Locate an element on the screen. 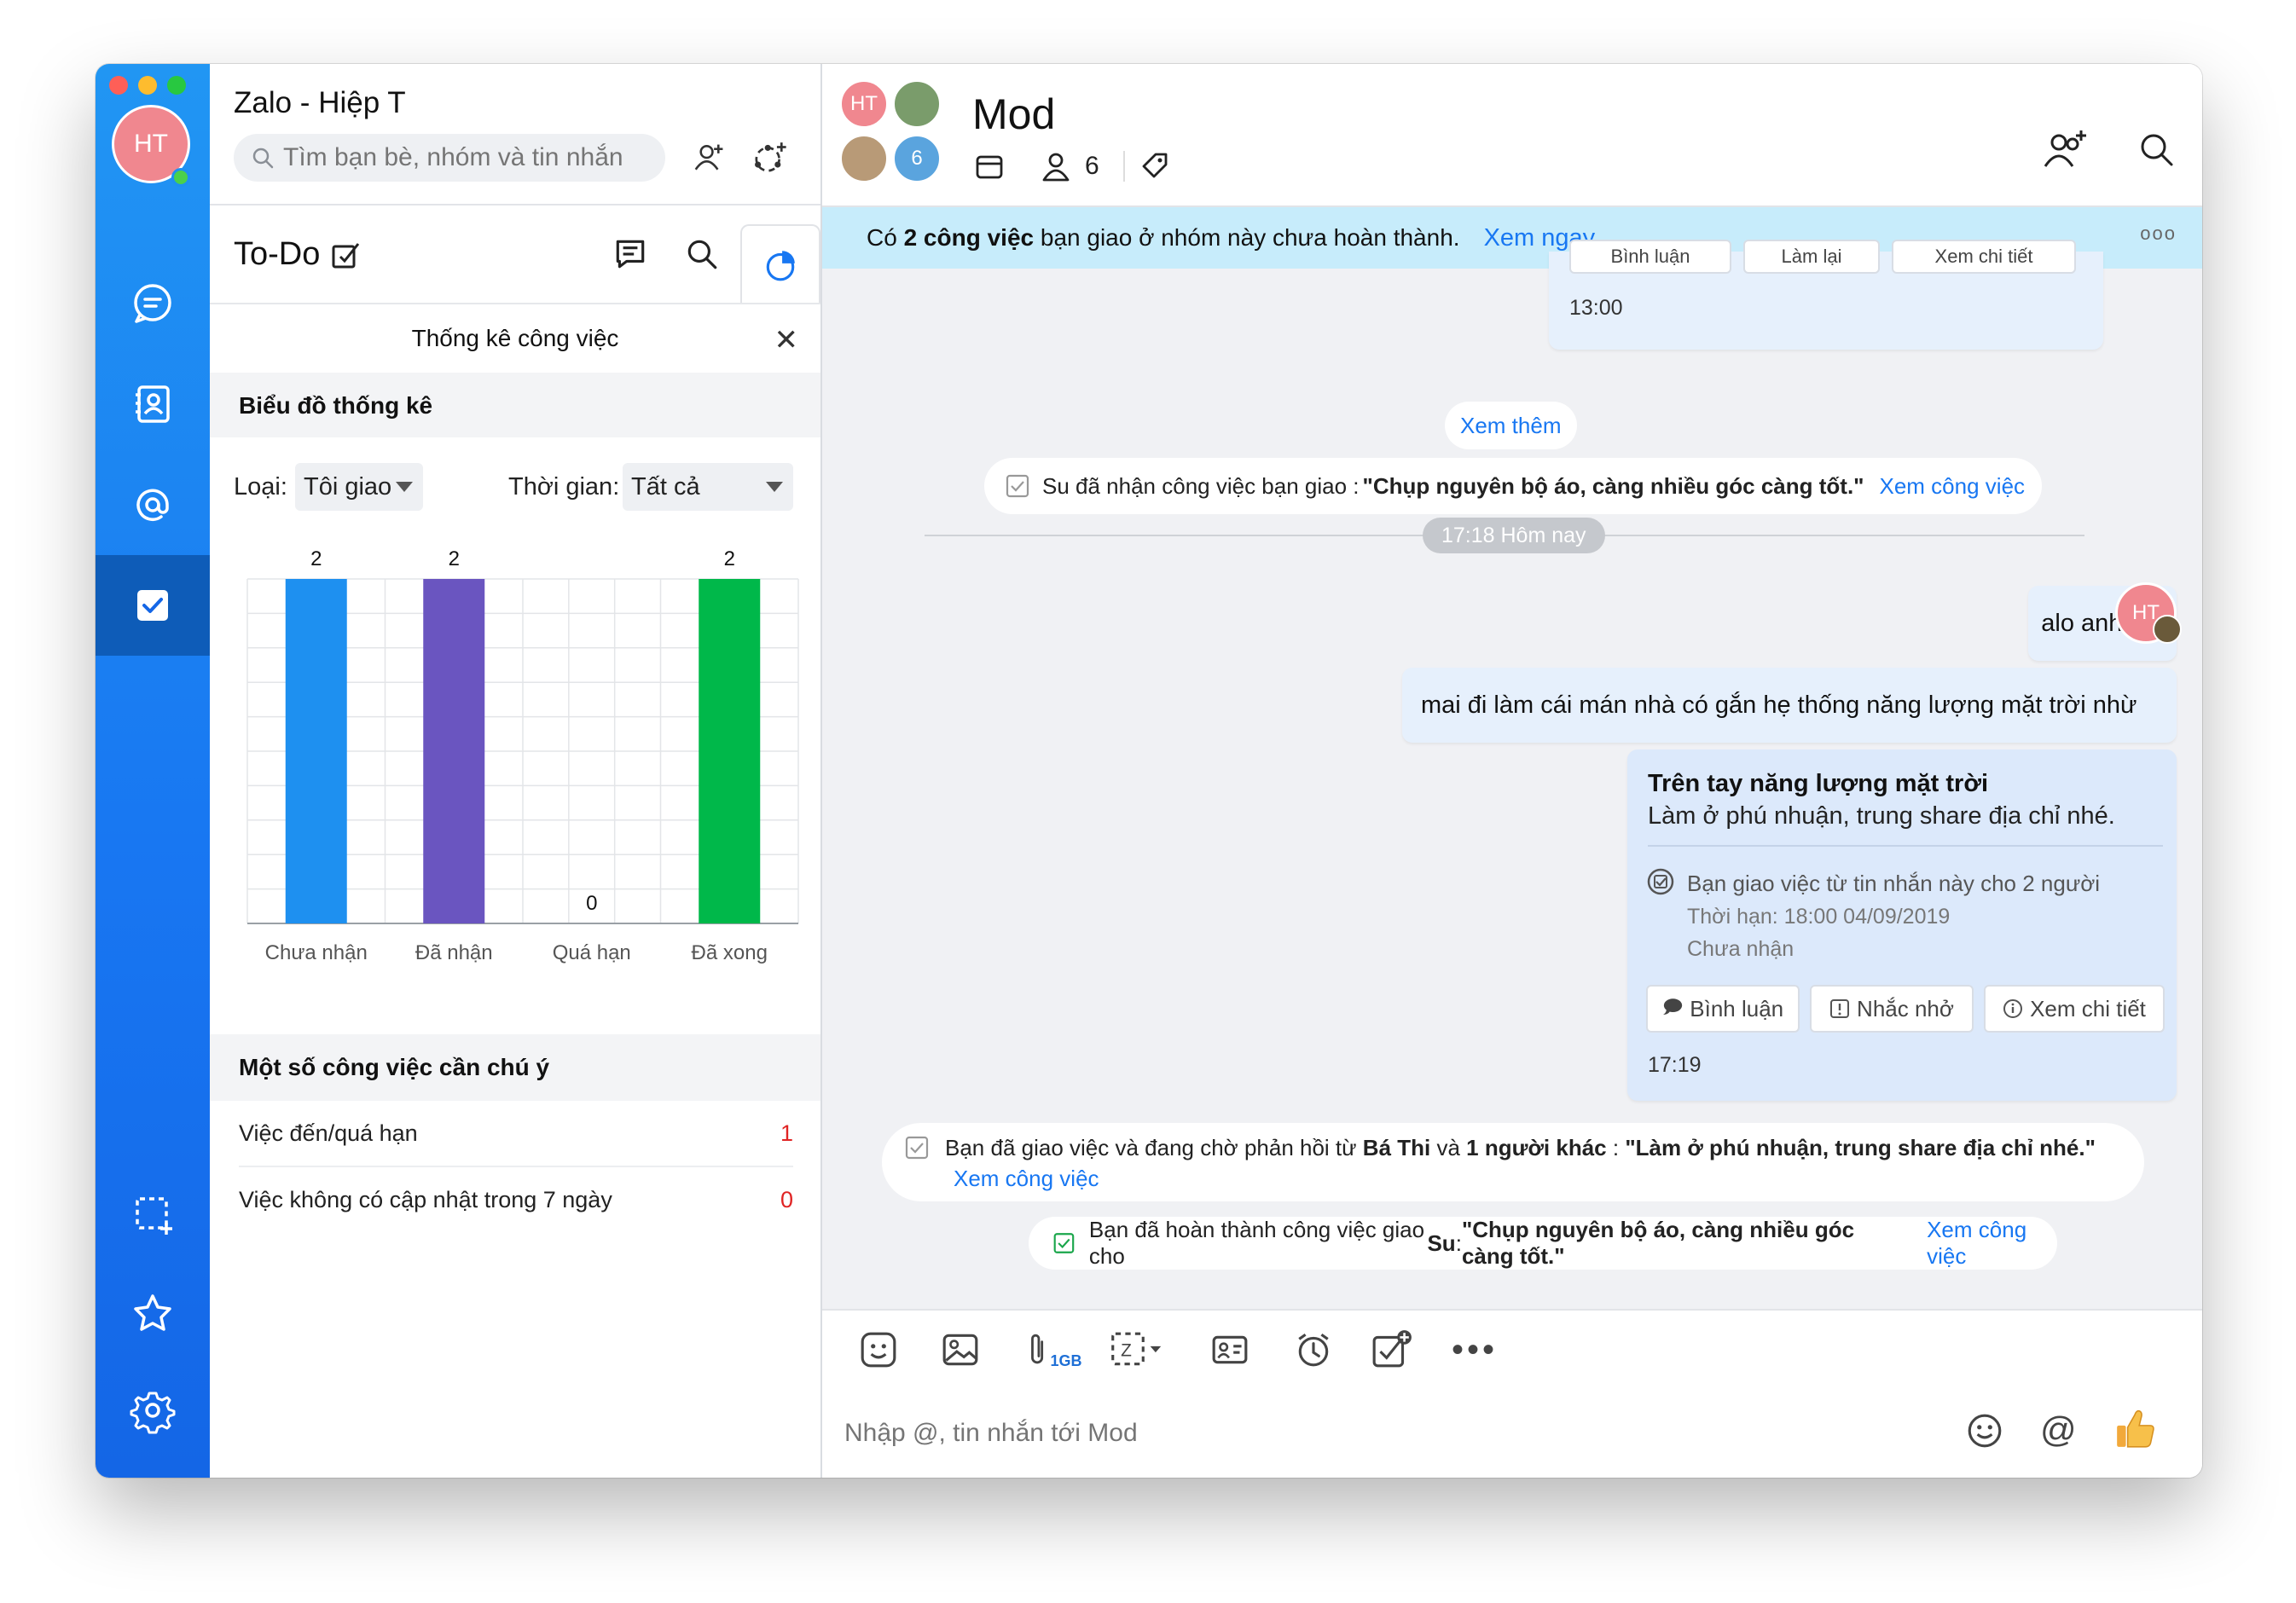 This screenshot has height=1603, width=2296. add-member-button is located at coordinates (2064, 150).